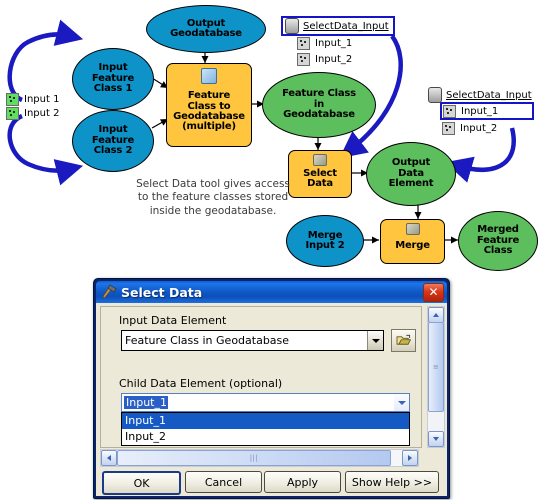 Image resolution: width=541 pixels, height=500 pixels. I want to click on grip-icon: |||, so click(254, 457).